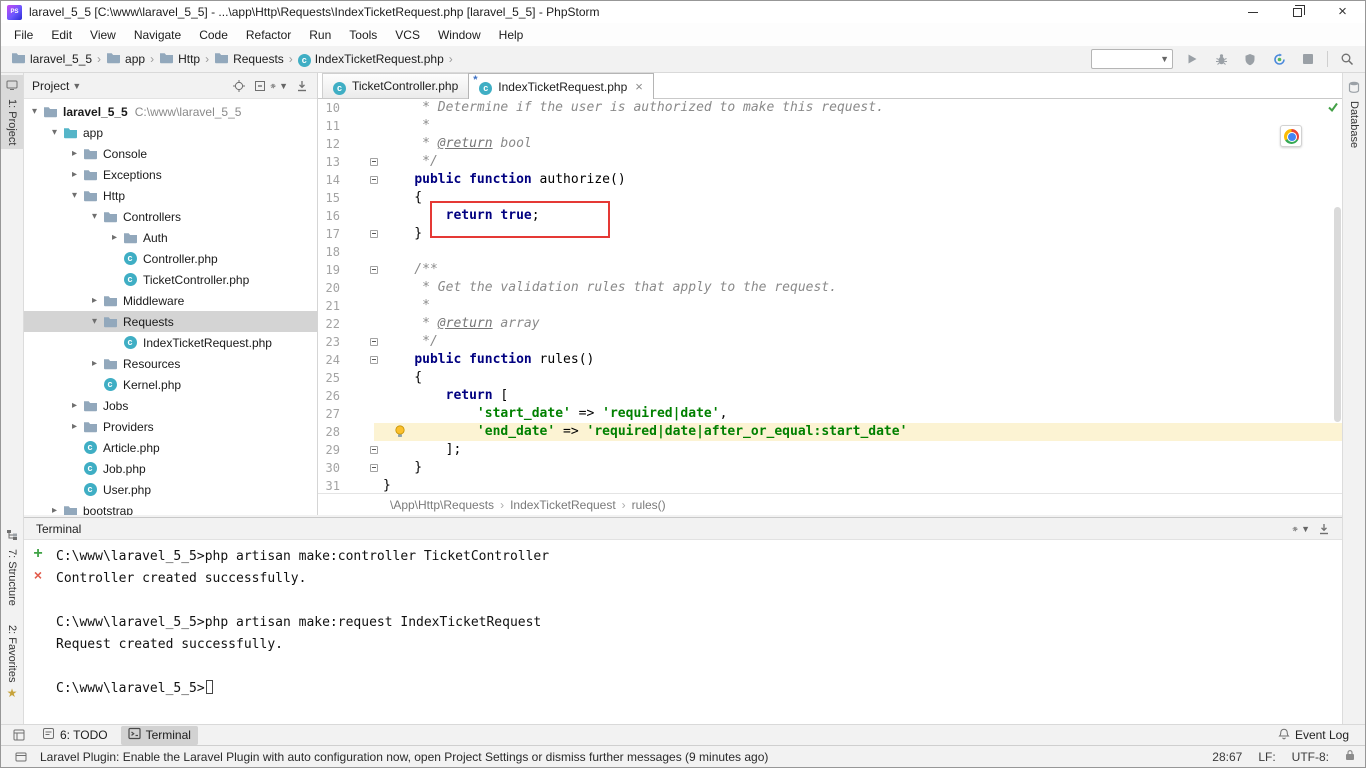  I want to click on code-line: 21 *, so click(830, 306).